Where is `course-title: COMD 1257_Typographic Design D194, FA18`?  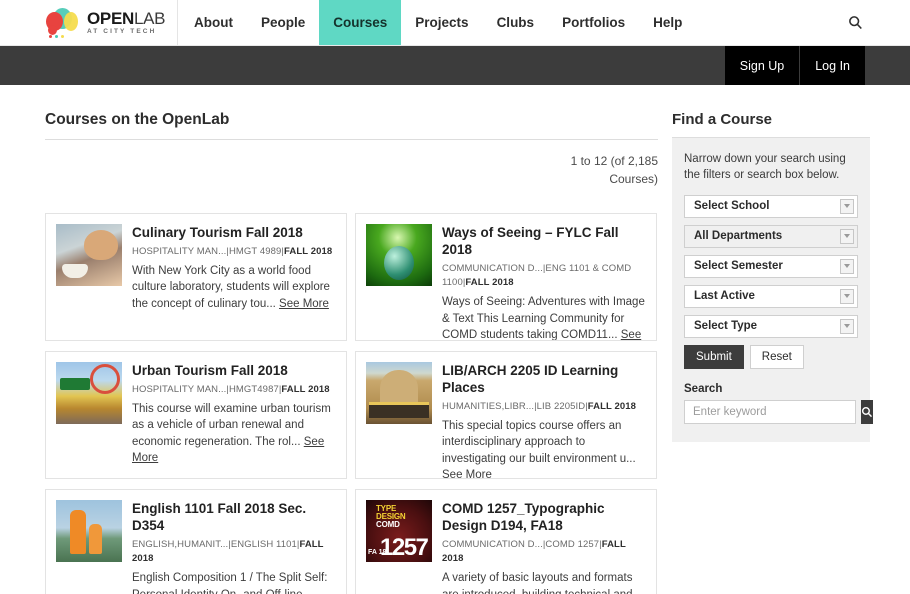 course-title: COMD 1257_Typographic Design D194, FA18 is located at coordinates (544, 518).